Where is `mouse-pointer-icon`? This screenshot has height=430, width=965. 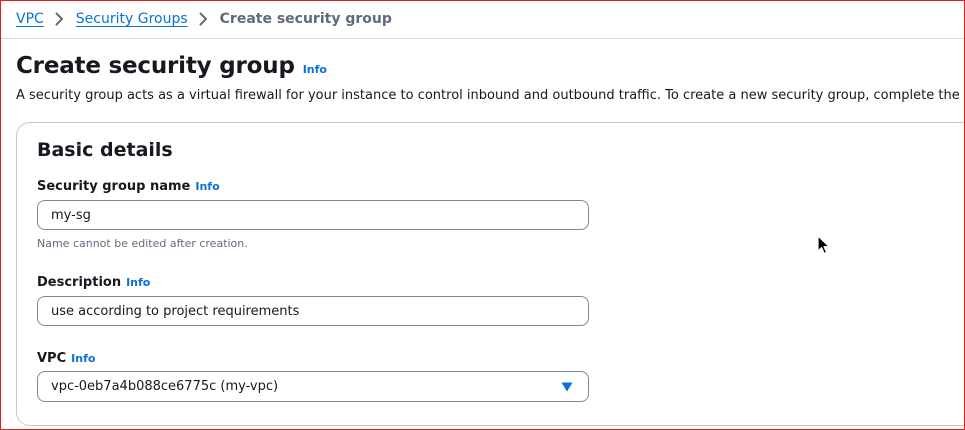
mouse-pointer-icon is located at coordinates (823, 245).